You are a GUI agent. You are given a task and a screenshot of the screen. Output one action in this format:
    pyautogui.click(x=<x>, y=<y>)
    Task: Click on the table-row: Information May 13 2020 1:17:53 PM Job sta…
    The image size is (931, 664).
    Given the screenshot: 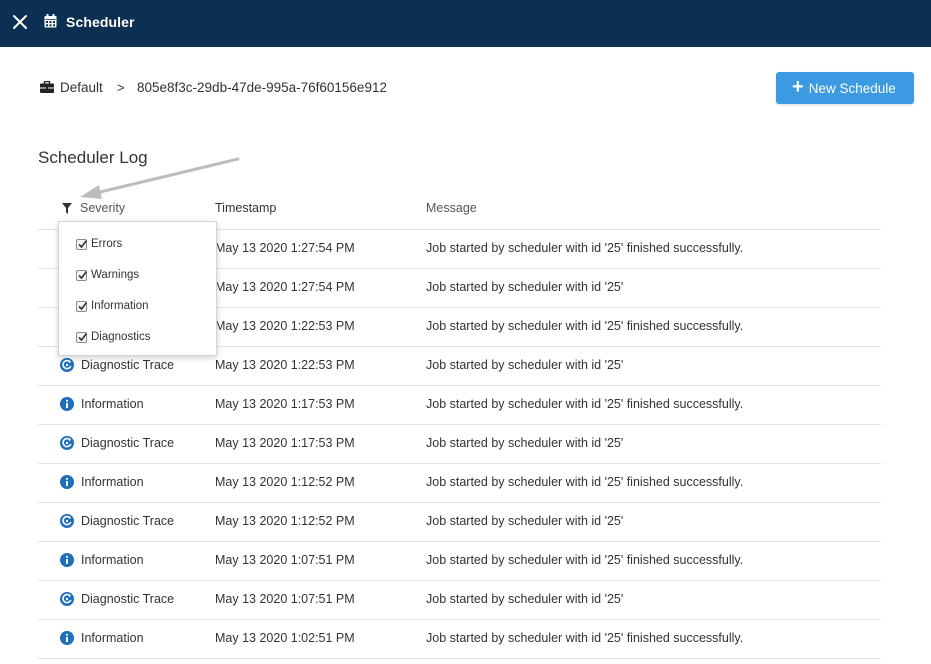 What is the action you would take?
    pyautogui.click(x=459, y=404)
    